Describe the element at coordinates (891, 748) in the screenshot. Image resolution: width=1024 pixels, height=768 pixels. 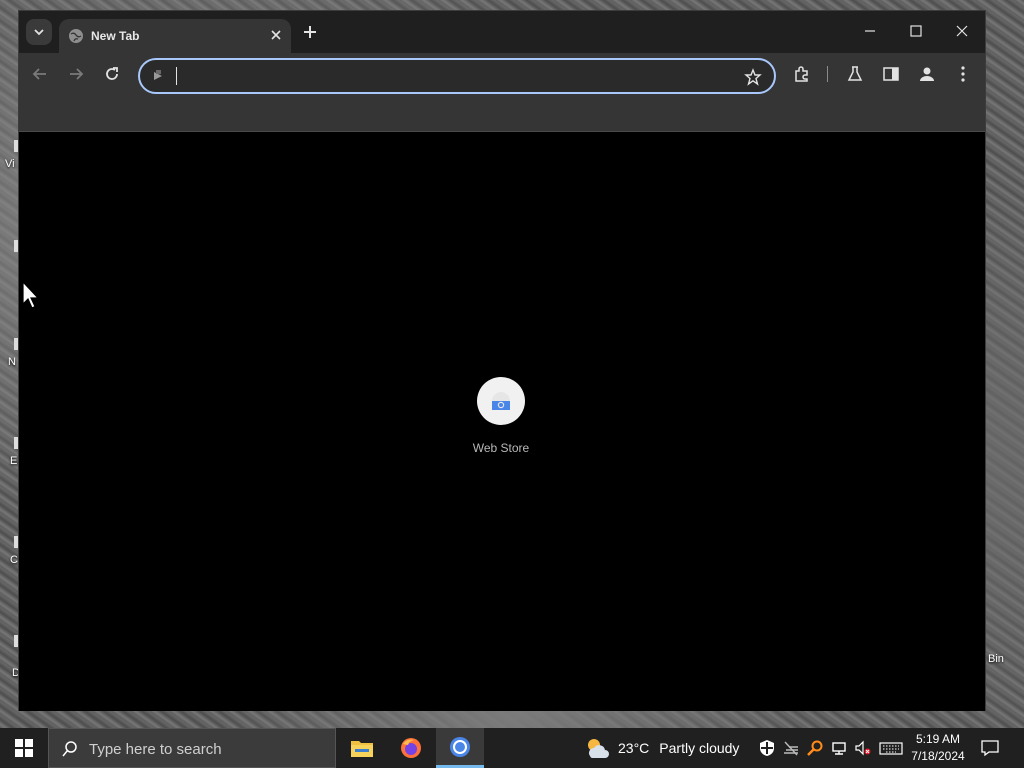
I see `keyboard-icon` at that location.